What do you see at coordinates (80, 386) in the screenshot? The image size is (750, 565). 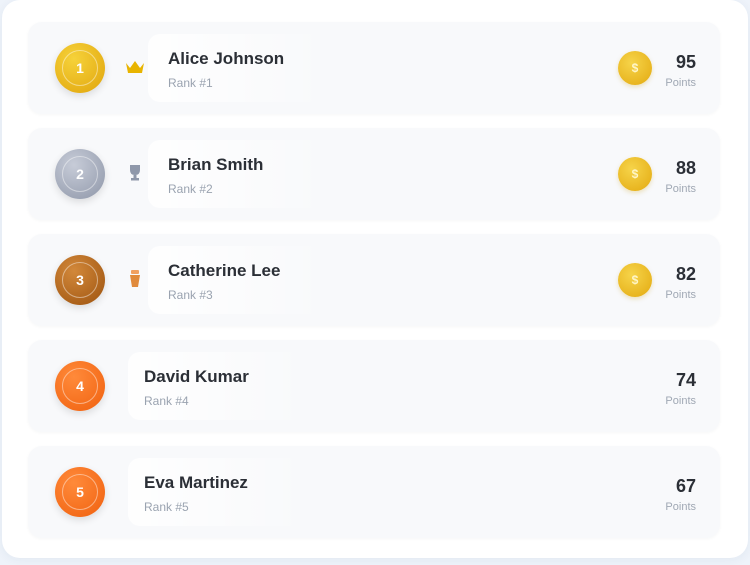 I see `rank-badge: 4` at bounding box center [80, 386].